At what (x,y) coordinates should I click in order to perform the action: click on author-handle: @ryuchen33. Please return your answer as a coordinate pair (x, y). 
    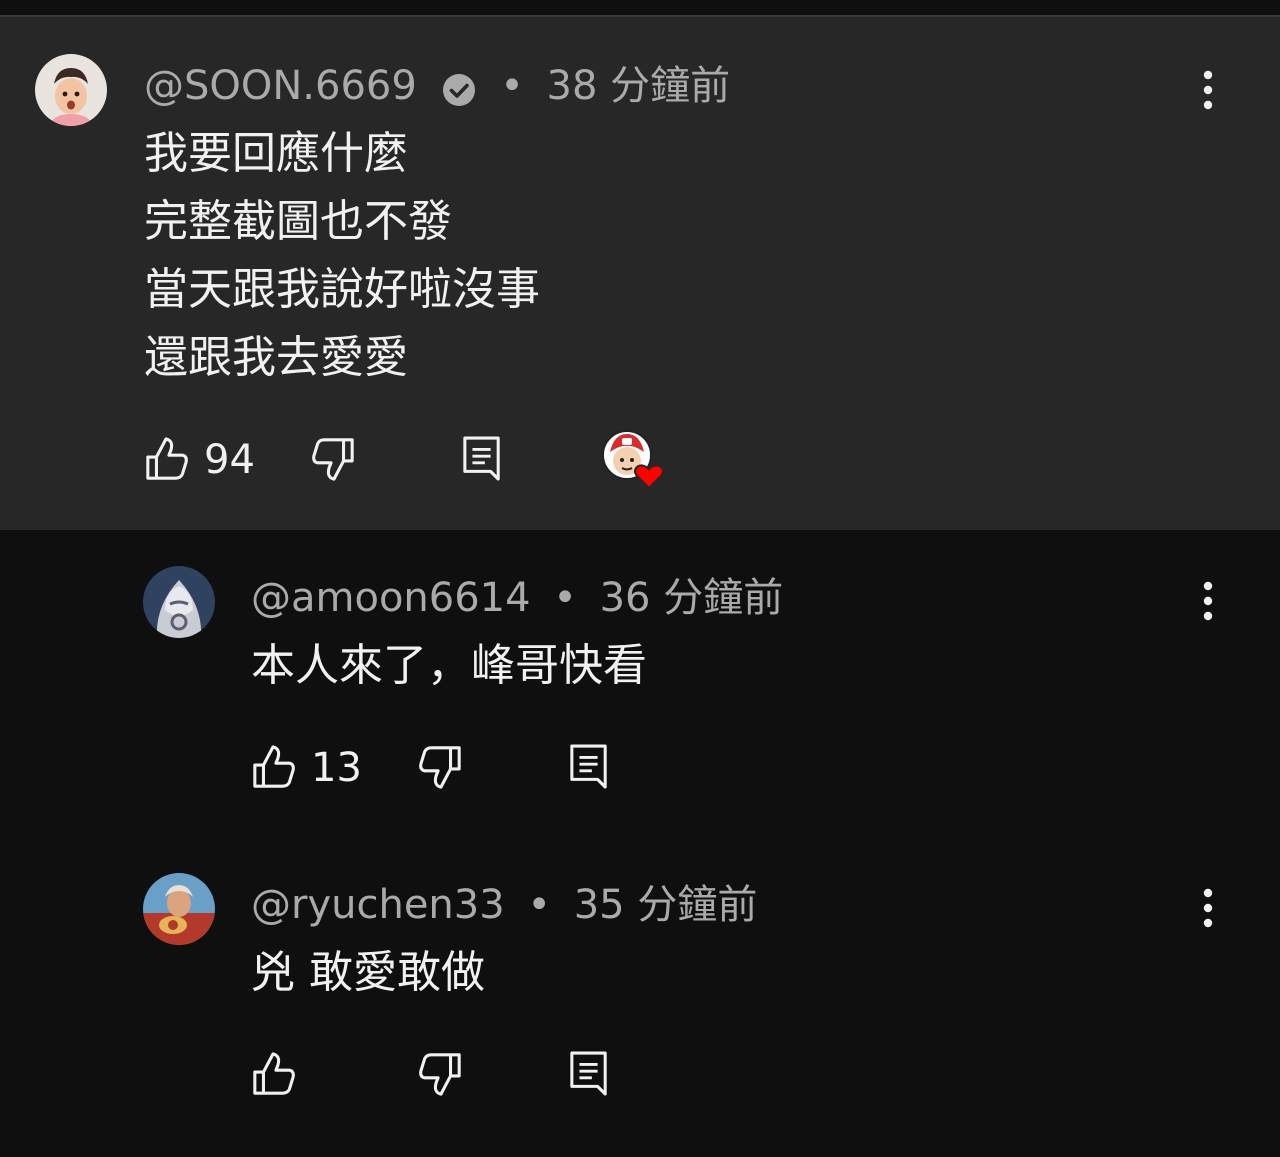
    Looking at the image, I should click on (378, 905).